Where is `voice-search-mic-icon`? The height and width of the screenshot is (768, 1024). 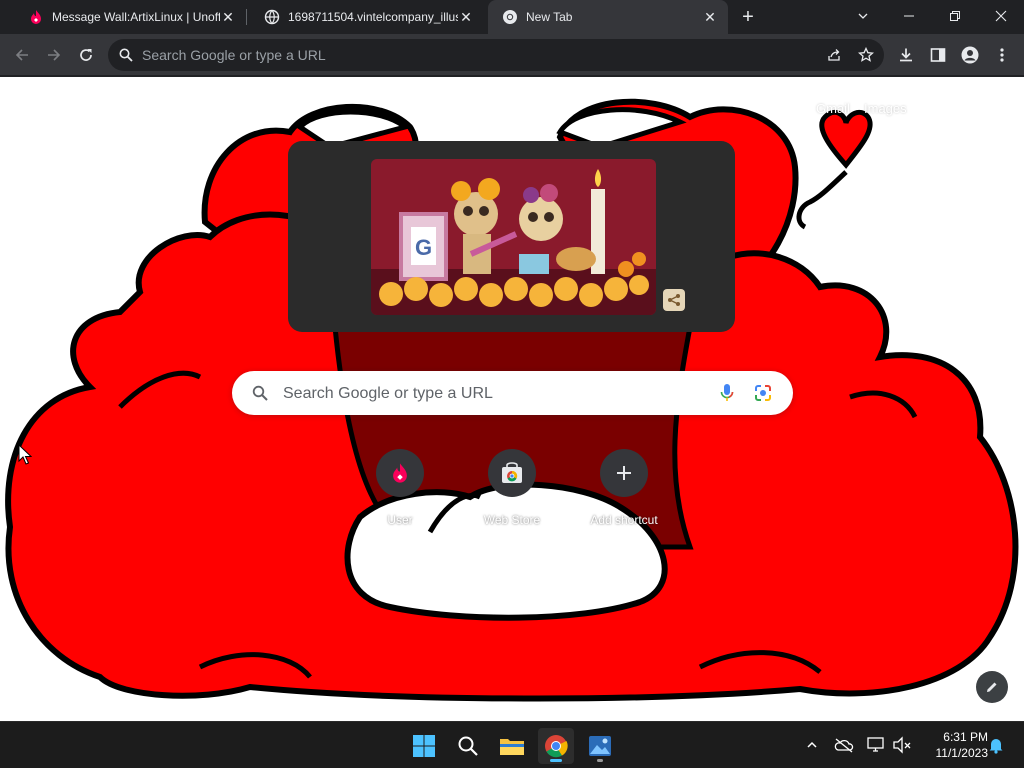 voice-search-mic-icon is located at coordinates (727, 393).